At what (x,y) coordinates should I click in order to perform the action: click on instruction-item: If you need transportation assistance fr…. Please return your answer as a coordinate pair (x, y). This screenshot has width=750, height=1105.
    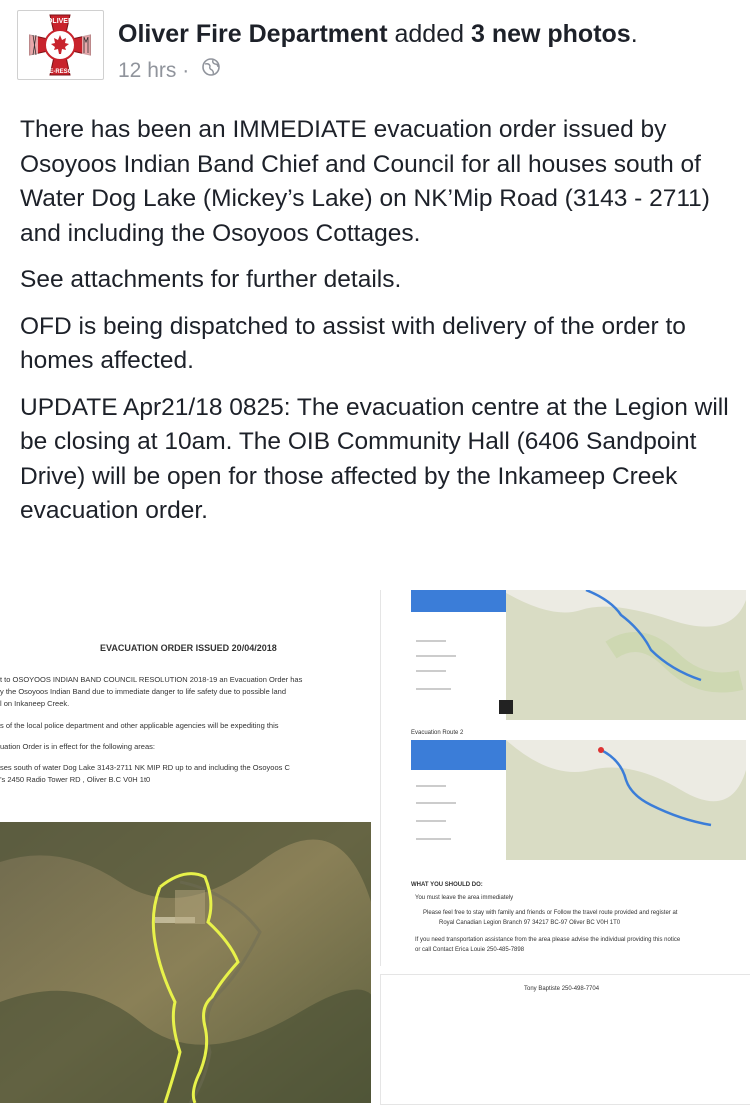
    Looking at the image, I should click on (548, 940).